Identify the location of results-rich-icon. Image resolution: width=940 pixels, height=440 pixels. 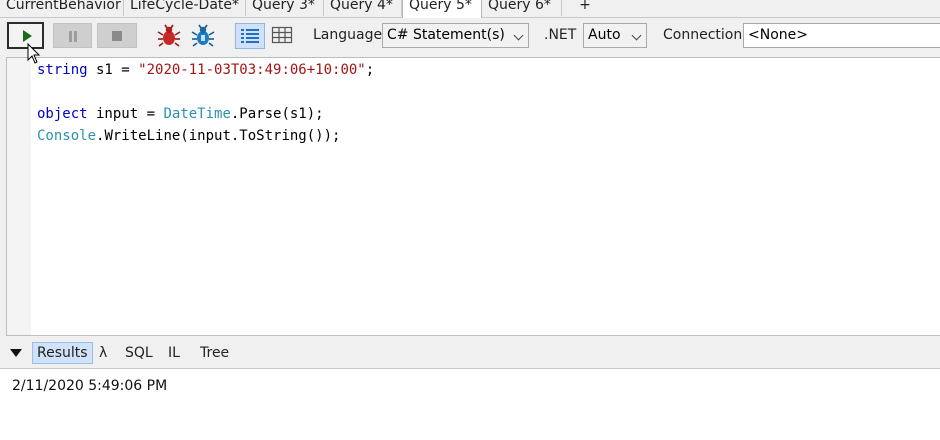
(250, 36).